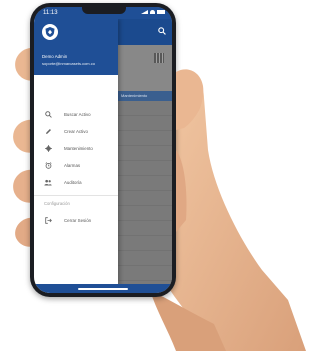 Image resolution: width=320 pixels, height=351 pixels. Describe the element at coordinates (48, 182) in the screenshot. I see `users-icon` at that location.